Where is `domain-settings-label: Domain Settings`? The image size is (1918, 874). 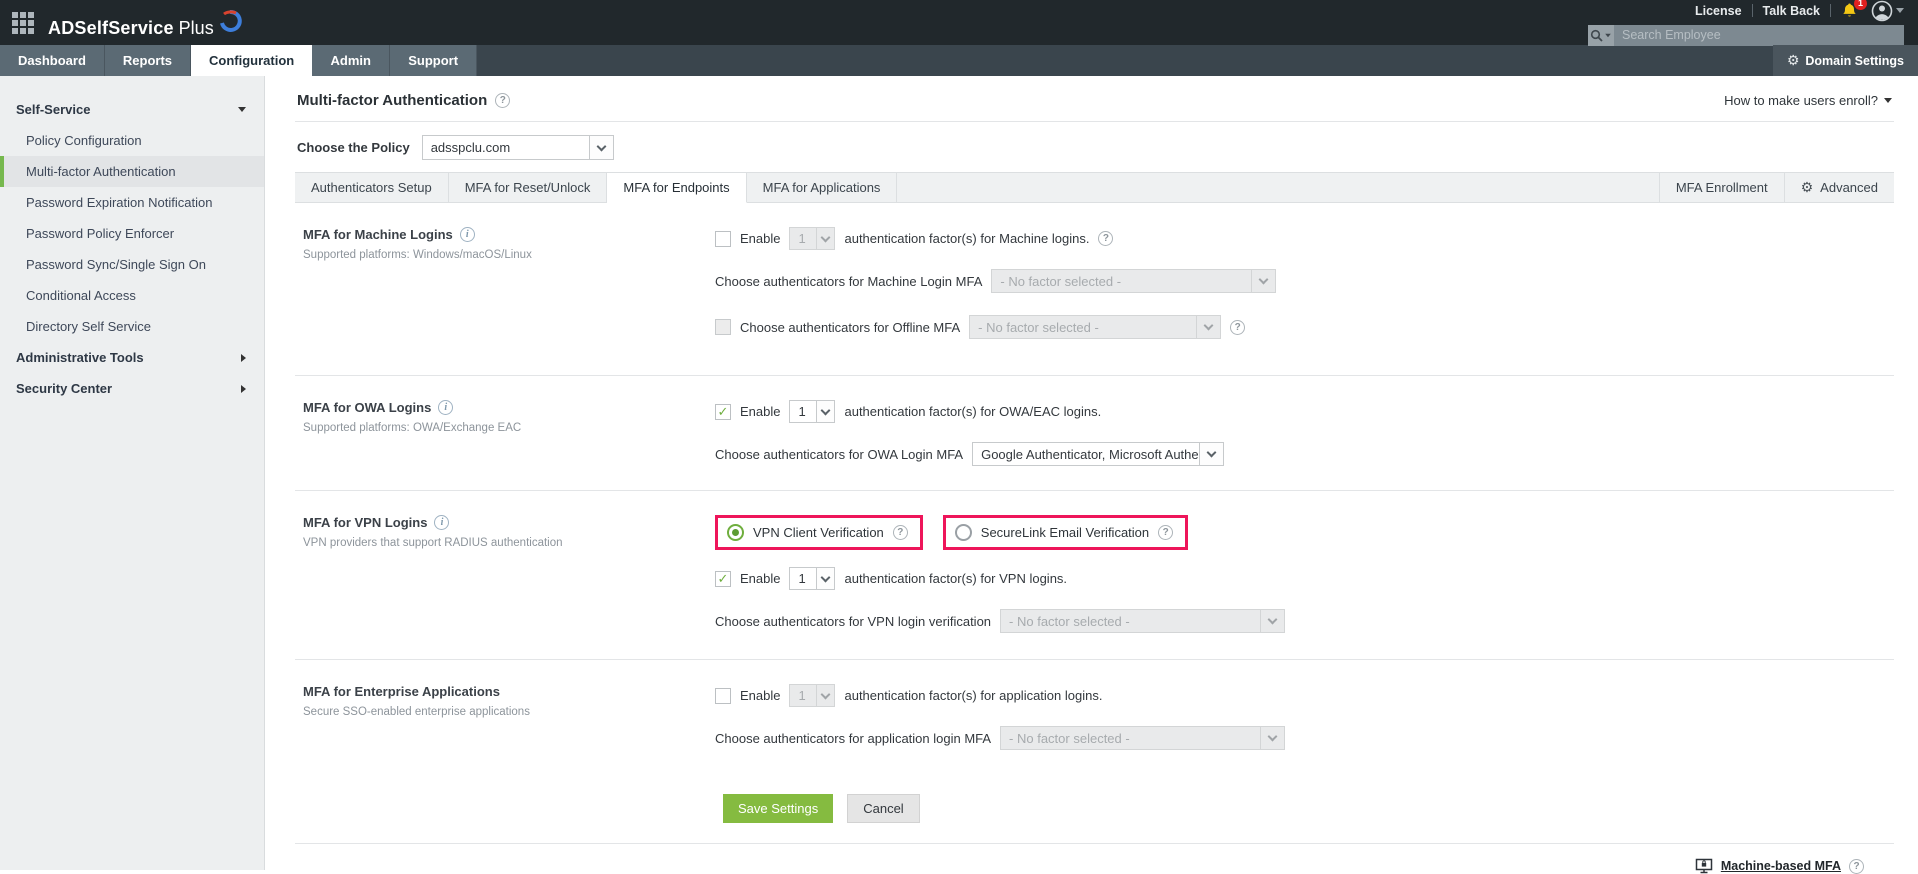 domain-settings-label: Domain Settings is located at coordinates (1854, 60).